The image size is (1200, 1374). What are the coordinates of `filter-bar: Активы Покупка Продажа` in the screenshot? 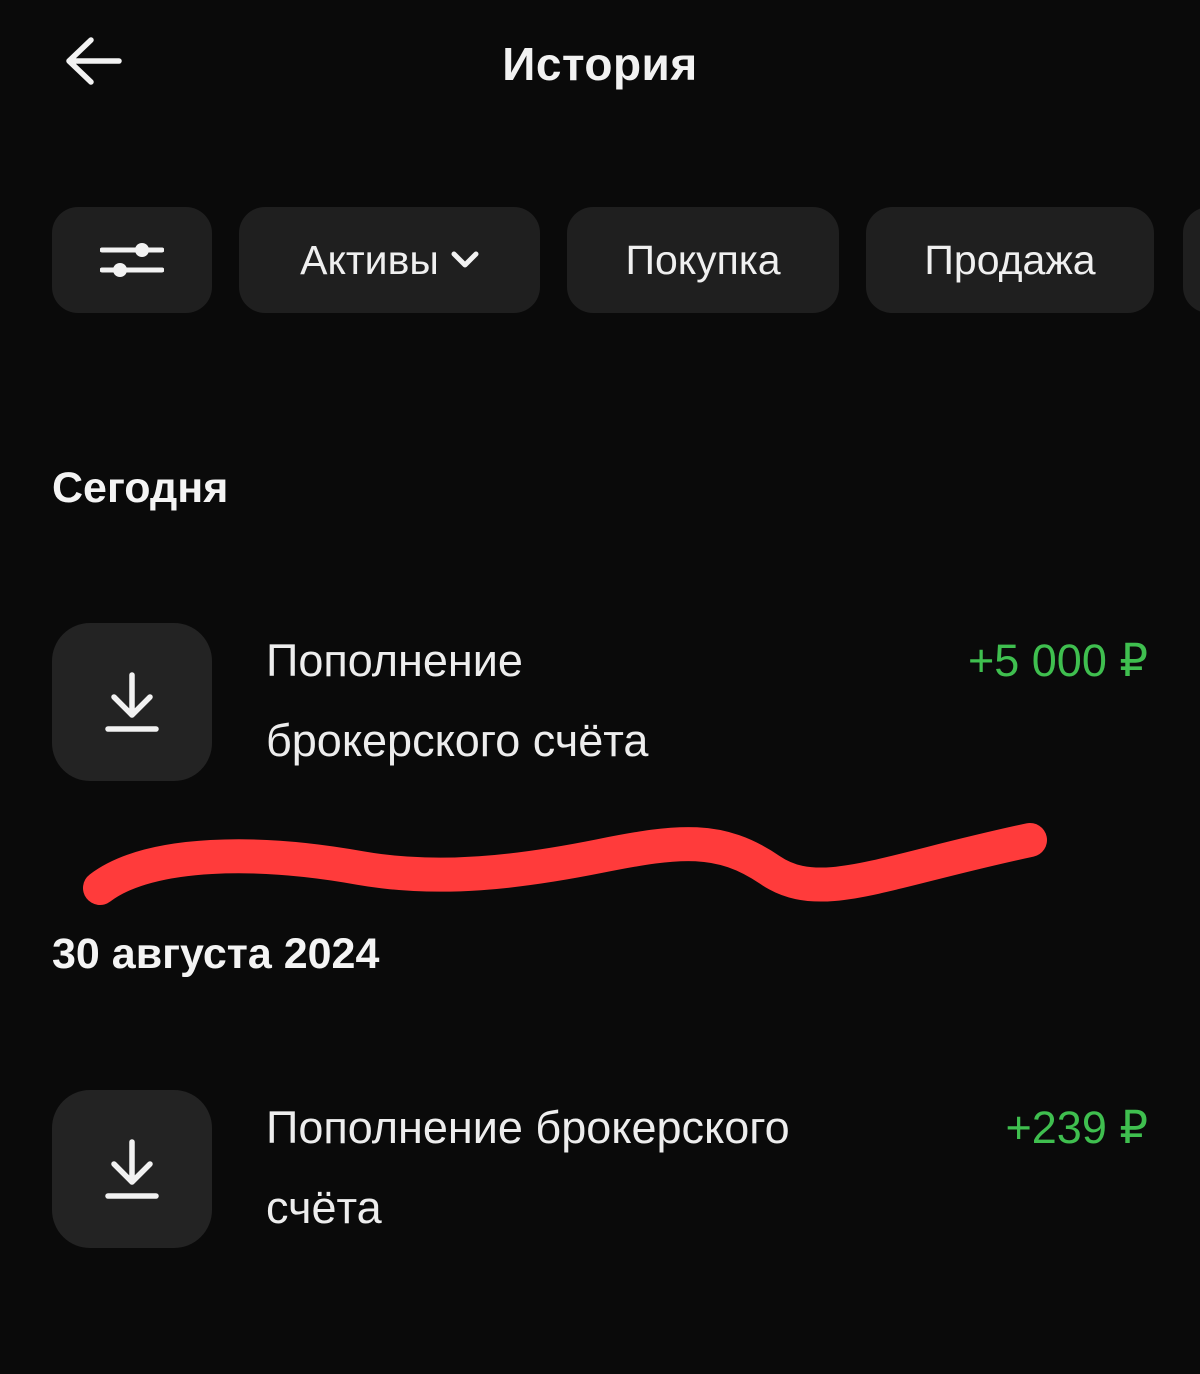 It's located at (600, 261).